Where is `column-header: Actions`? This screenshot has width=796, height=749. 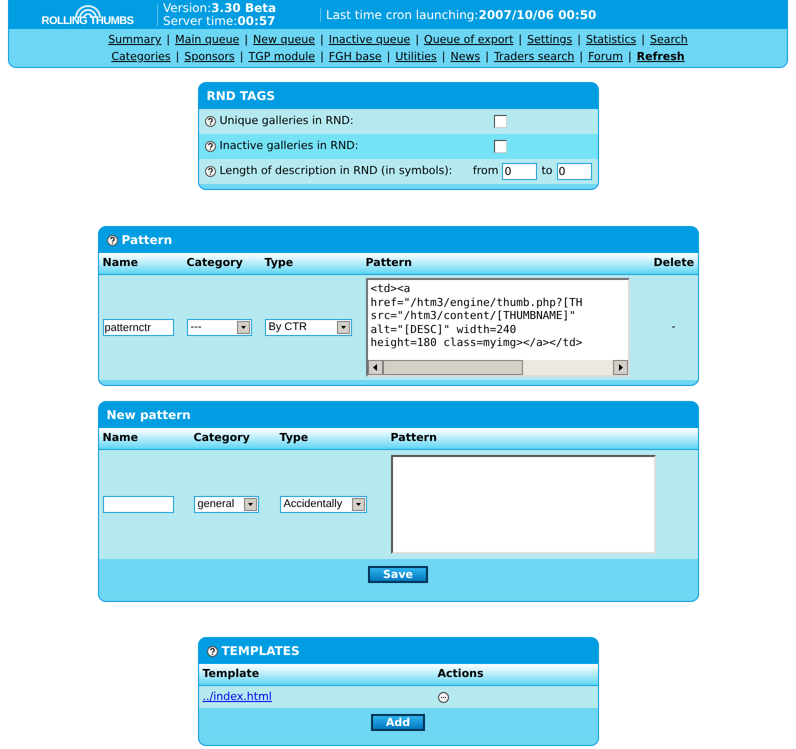
column-header: Actions is located at coordinates (461, 674).